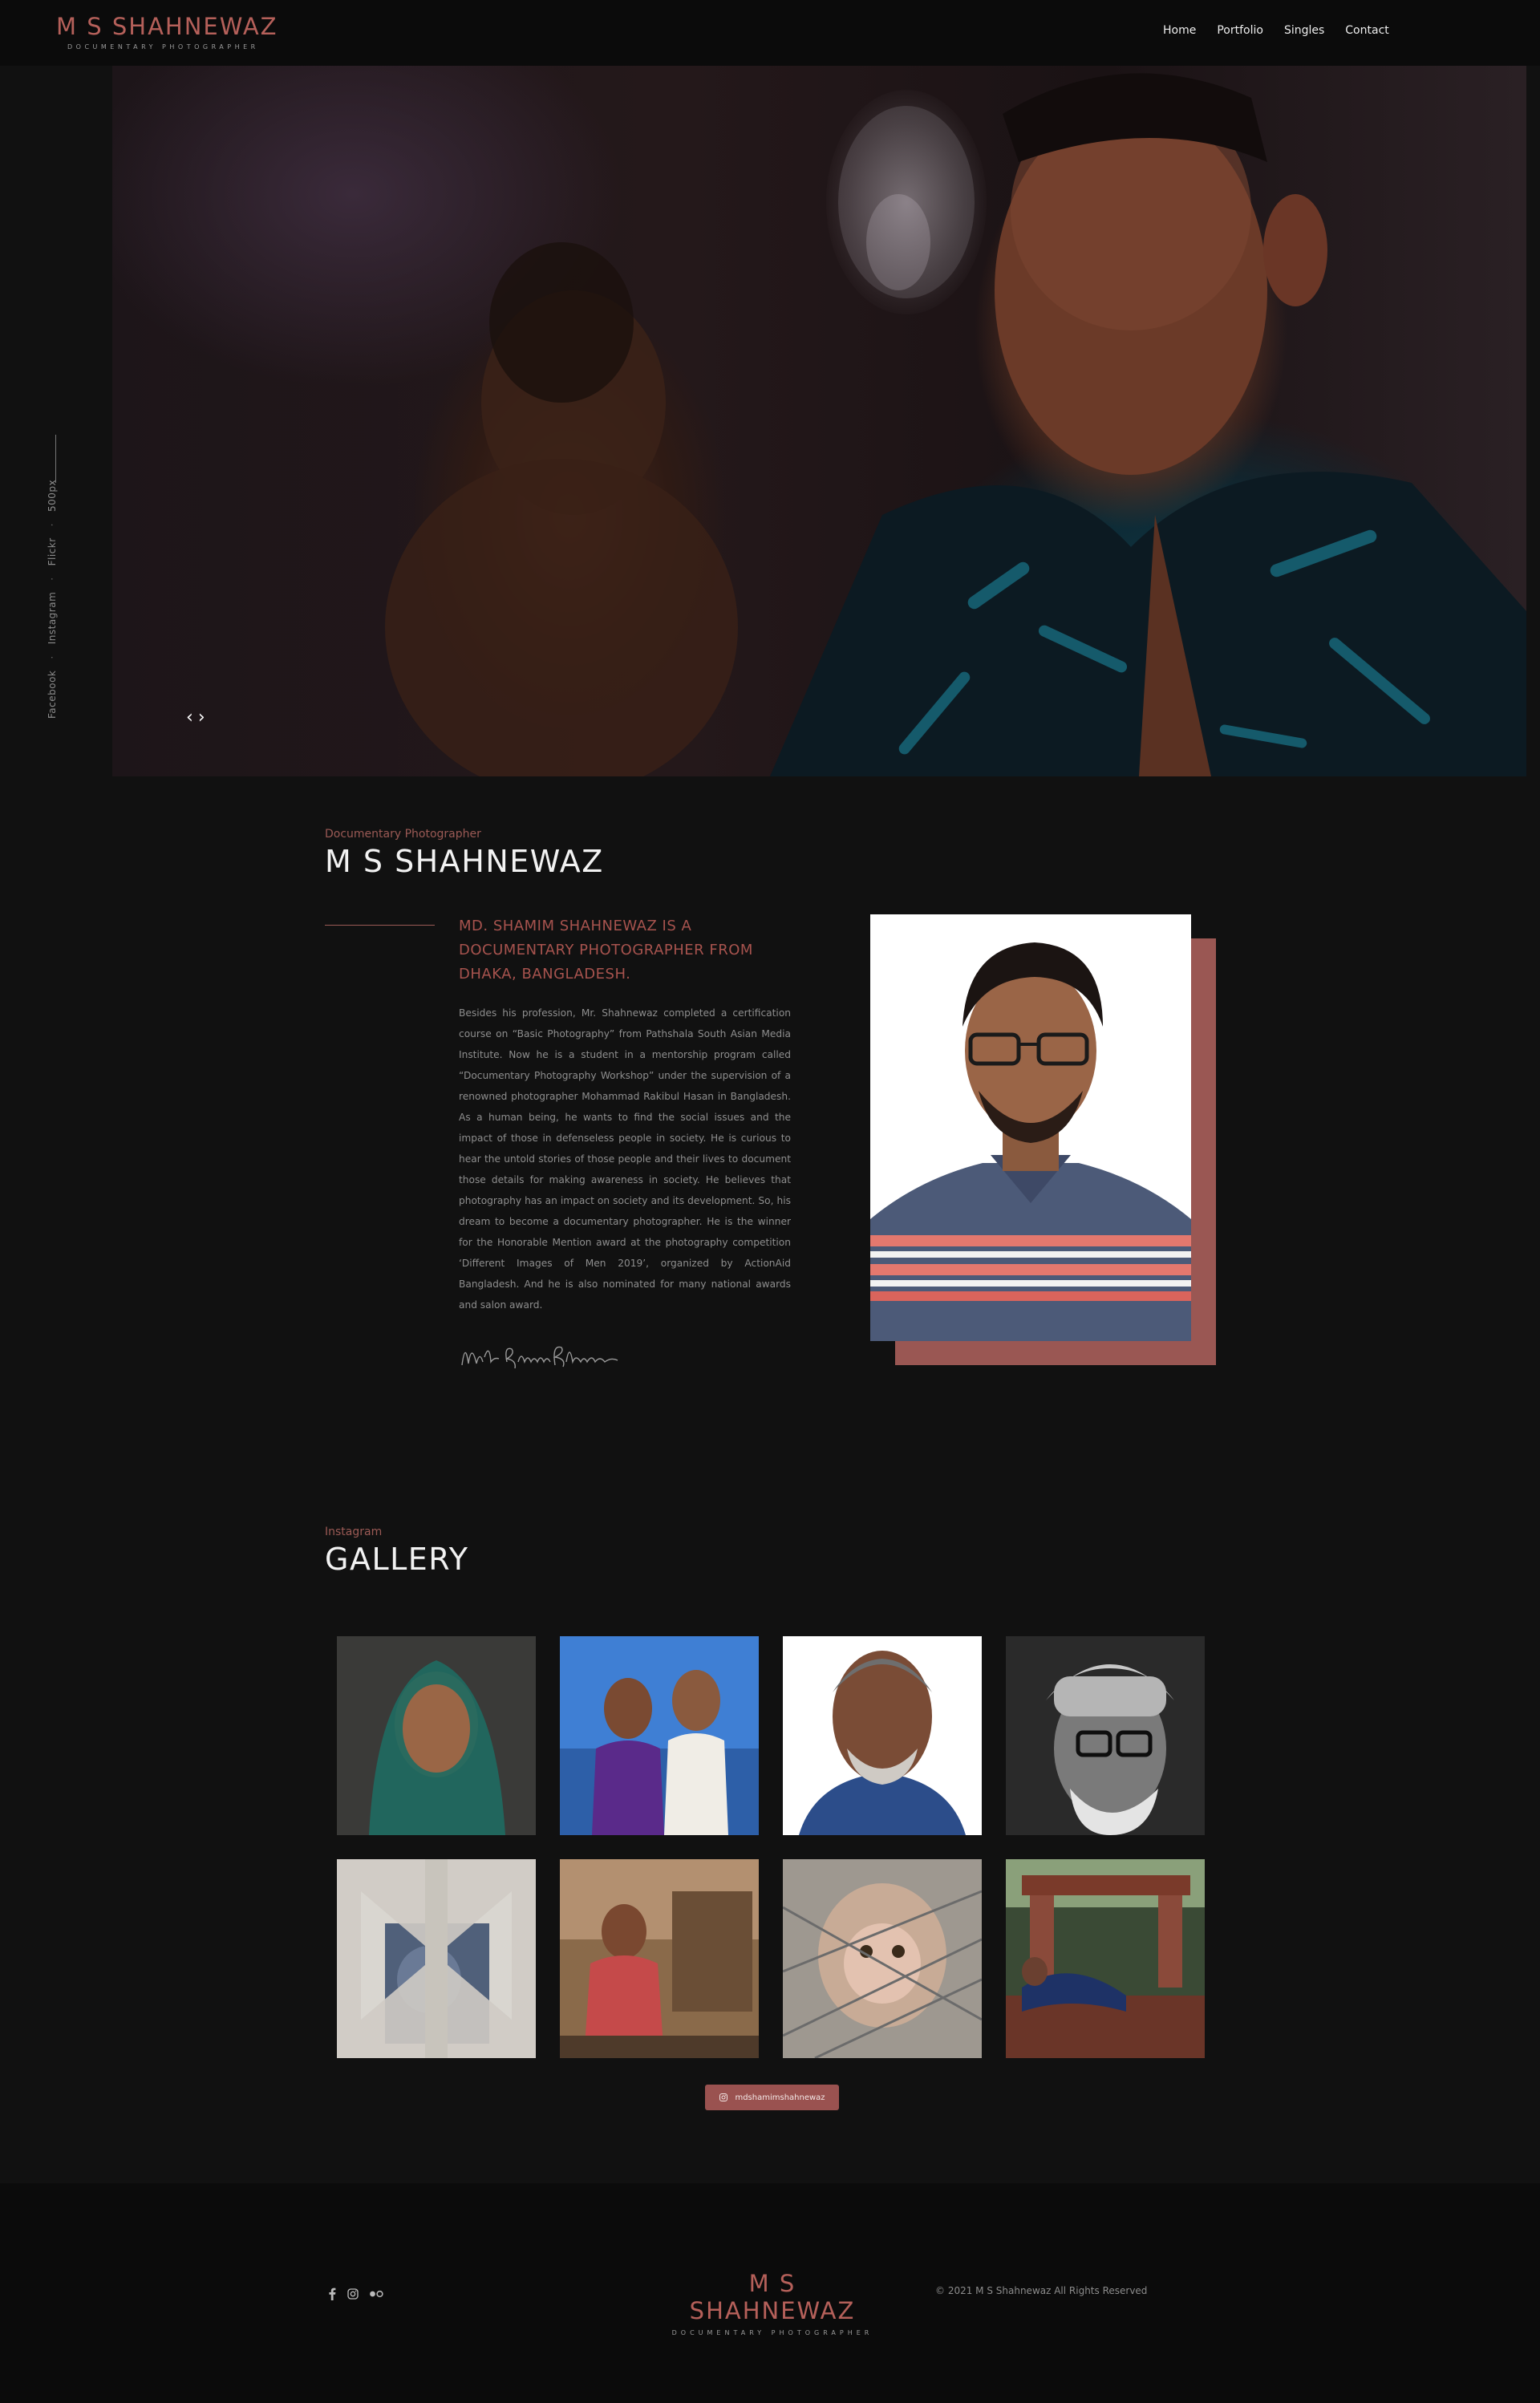  I want to click on side-link-facebook: Facebook, so click(52, 695).